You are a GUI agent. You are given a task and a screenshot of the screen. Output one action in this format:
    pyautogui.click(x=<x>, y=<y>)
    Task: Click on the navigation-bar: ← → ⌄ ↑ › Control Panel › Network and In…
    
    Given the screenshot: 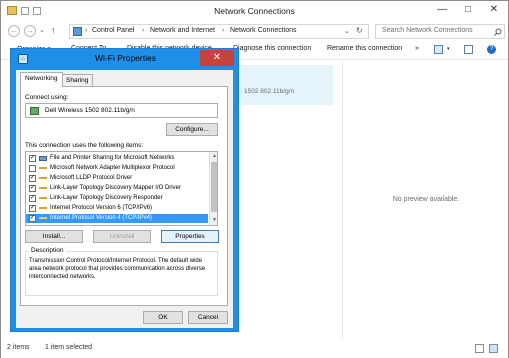 What is the action you would take?
    pyautogui.click(x=254, y=31)
    